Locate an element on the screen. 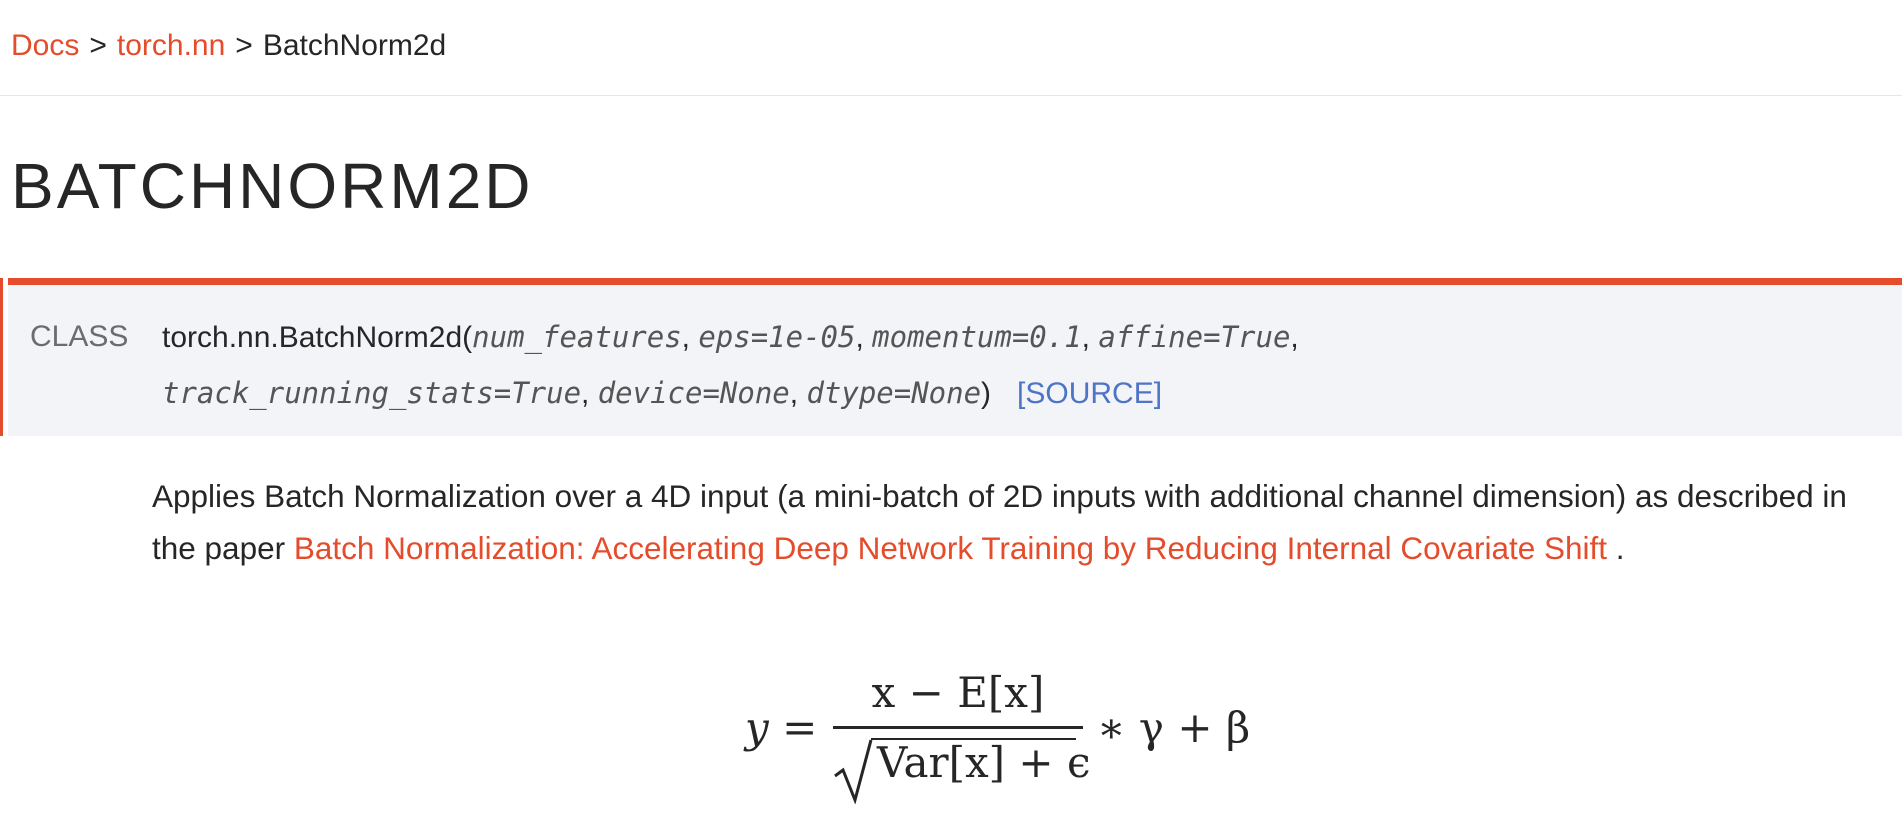 Image resolution: width=1902 pixels, height=816 pixels. formula-numerator: x − E[x] is located at coordinates (958, 692).